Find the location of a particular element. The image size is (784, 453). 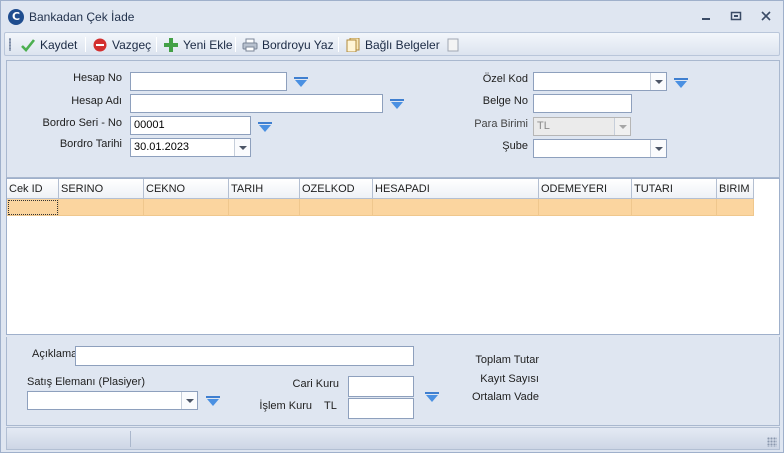

ozel-kod-lookup-icon is located at coordinates (681, 83).